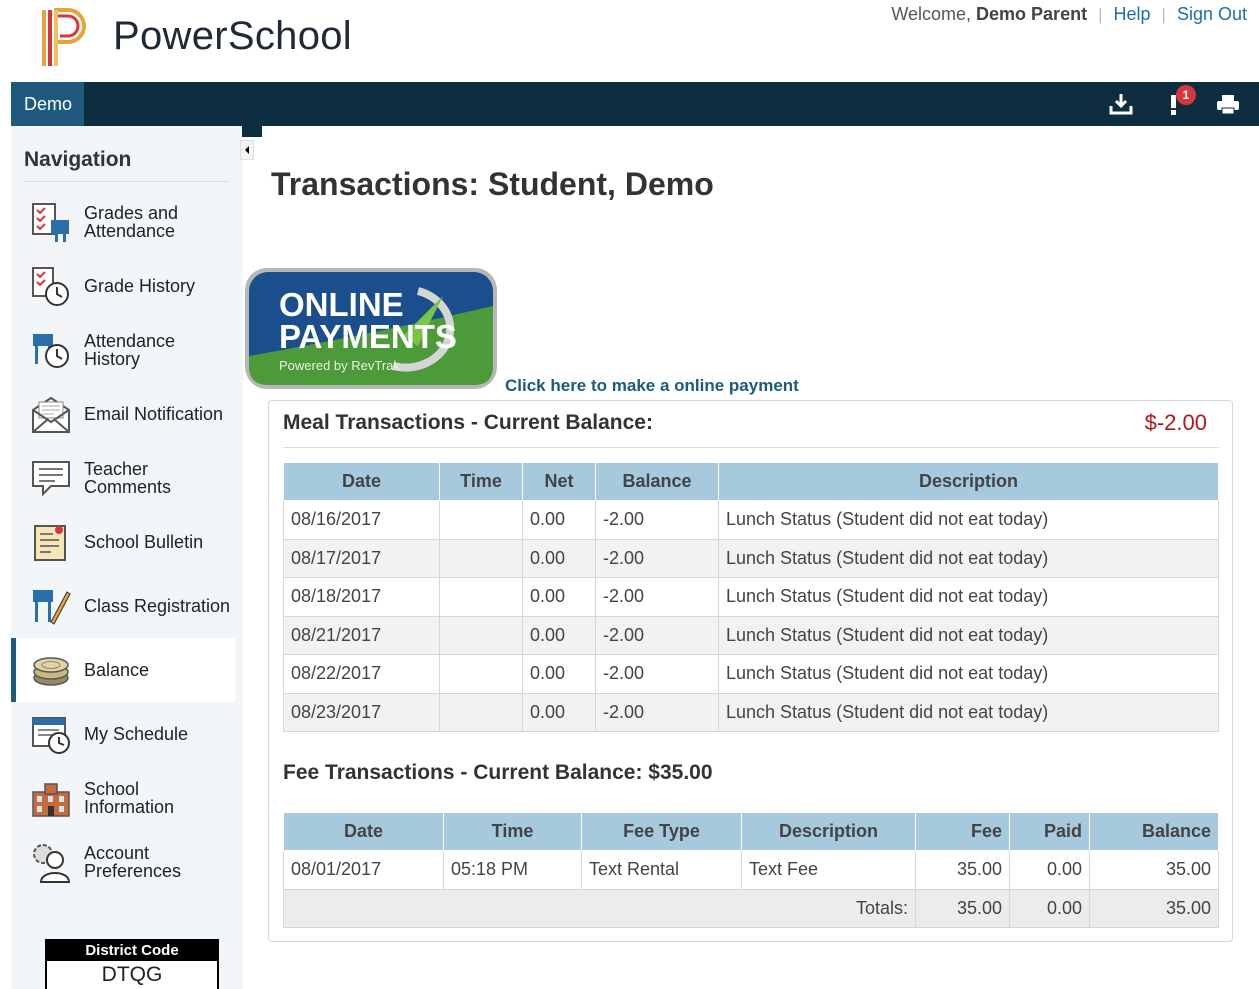  I want to click on sidebar-item-school-bulletin: School Bulletin, so click(123, 542).